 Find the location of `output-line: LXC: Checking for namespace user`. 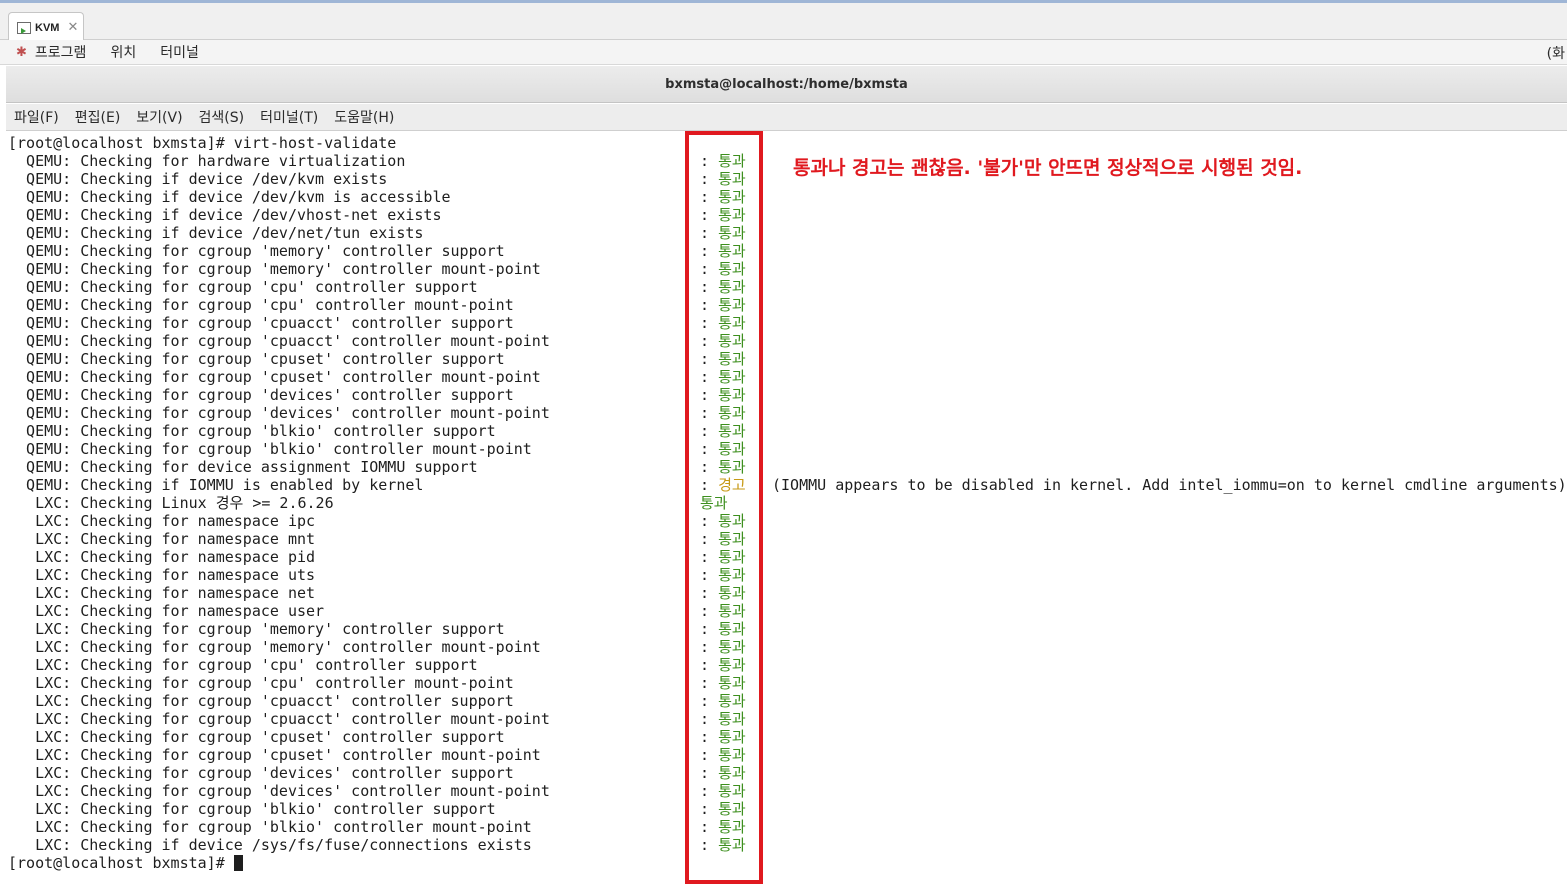

output-line: LXC: Checking for namespace user is located at coordinates (166, 611).